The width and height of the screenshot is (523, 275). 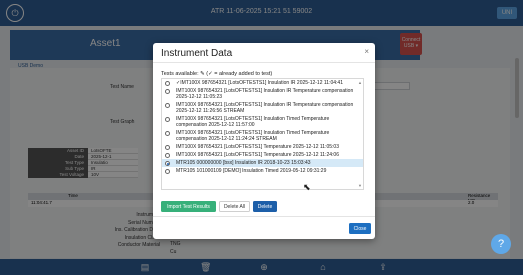 What do you see at coordinates (197, 53) in the screenshot?
I see `dialog-title: Instrument Data` at bounding box center [197, 53].